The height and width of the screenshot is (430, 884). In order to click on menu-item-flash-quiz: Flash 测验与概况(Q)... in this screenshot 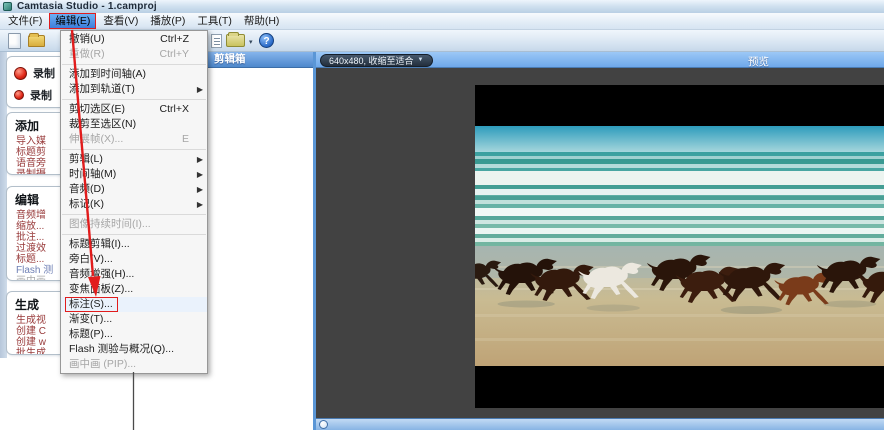, I will do `click(134, 349)`.